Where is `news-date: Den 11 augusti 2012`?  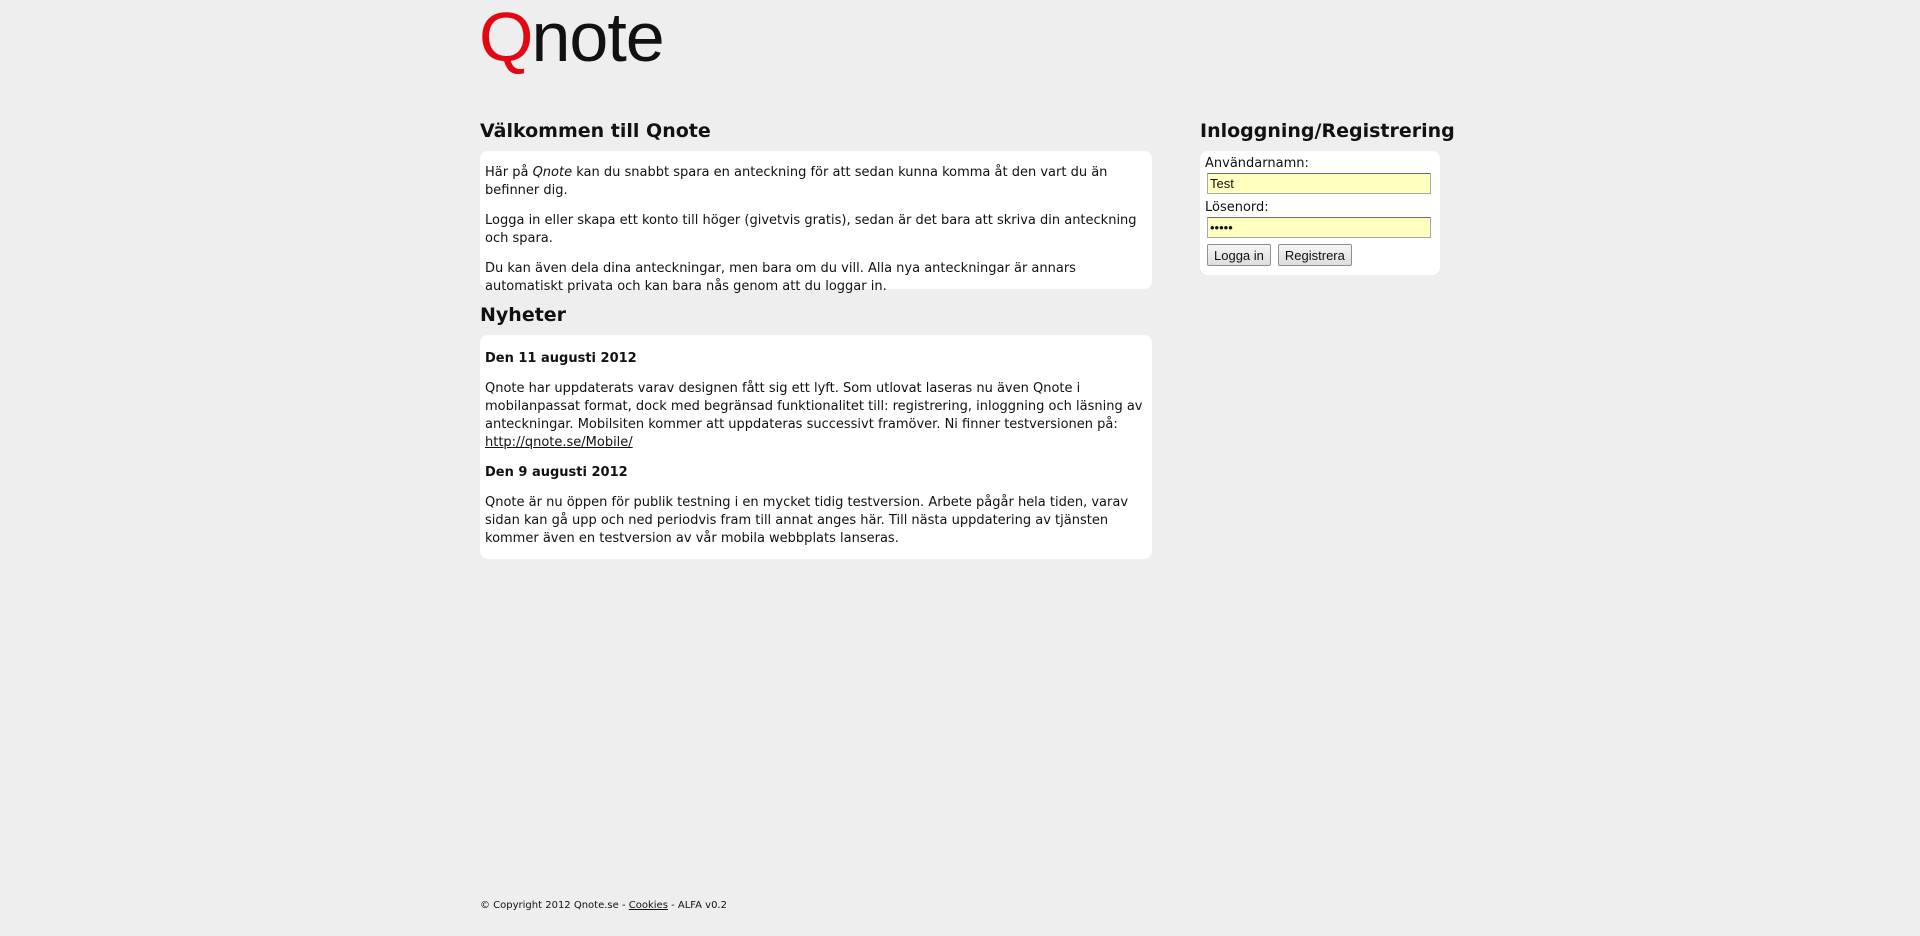 news-date: Den 11 augusti 2012 is located at coordinates (561, 358).